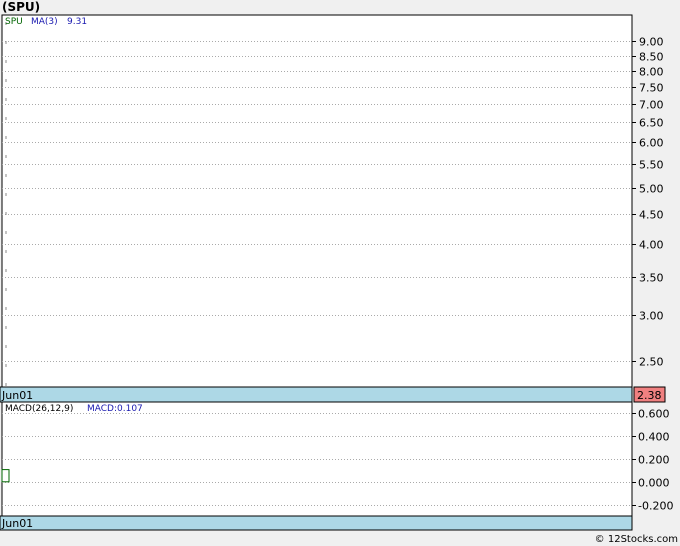 Image resolution: width=680 pixels, height=546 pixels. I want to click on macd-date-bar, so click(316, 523).